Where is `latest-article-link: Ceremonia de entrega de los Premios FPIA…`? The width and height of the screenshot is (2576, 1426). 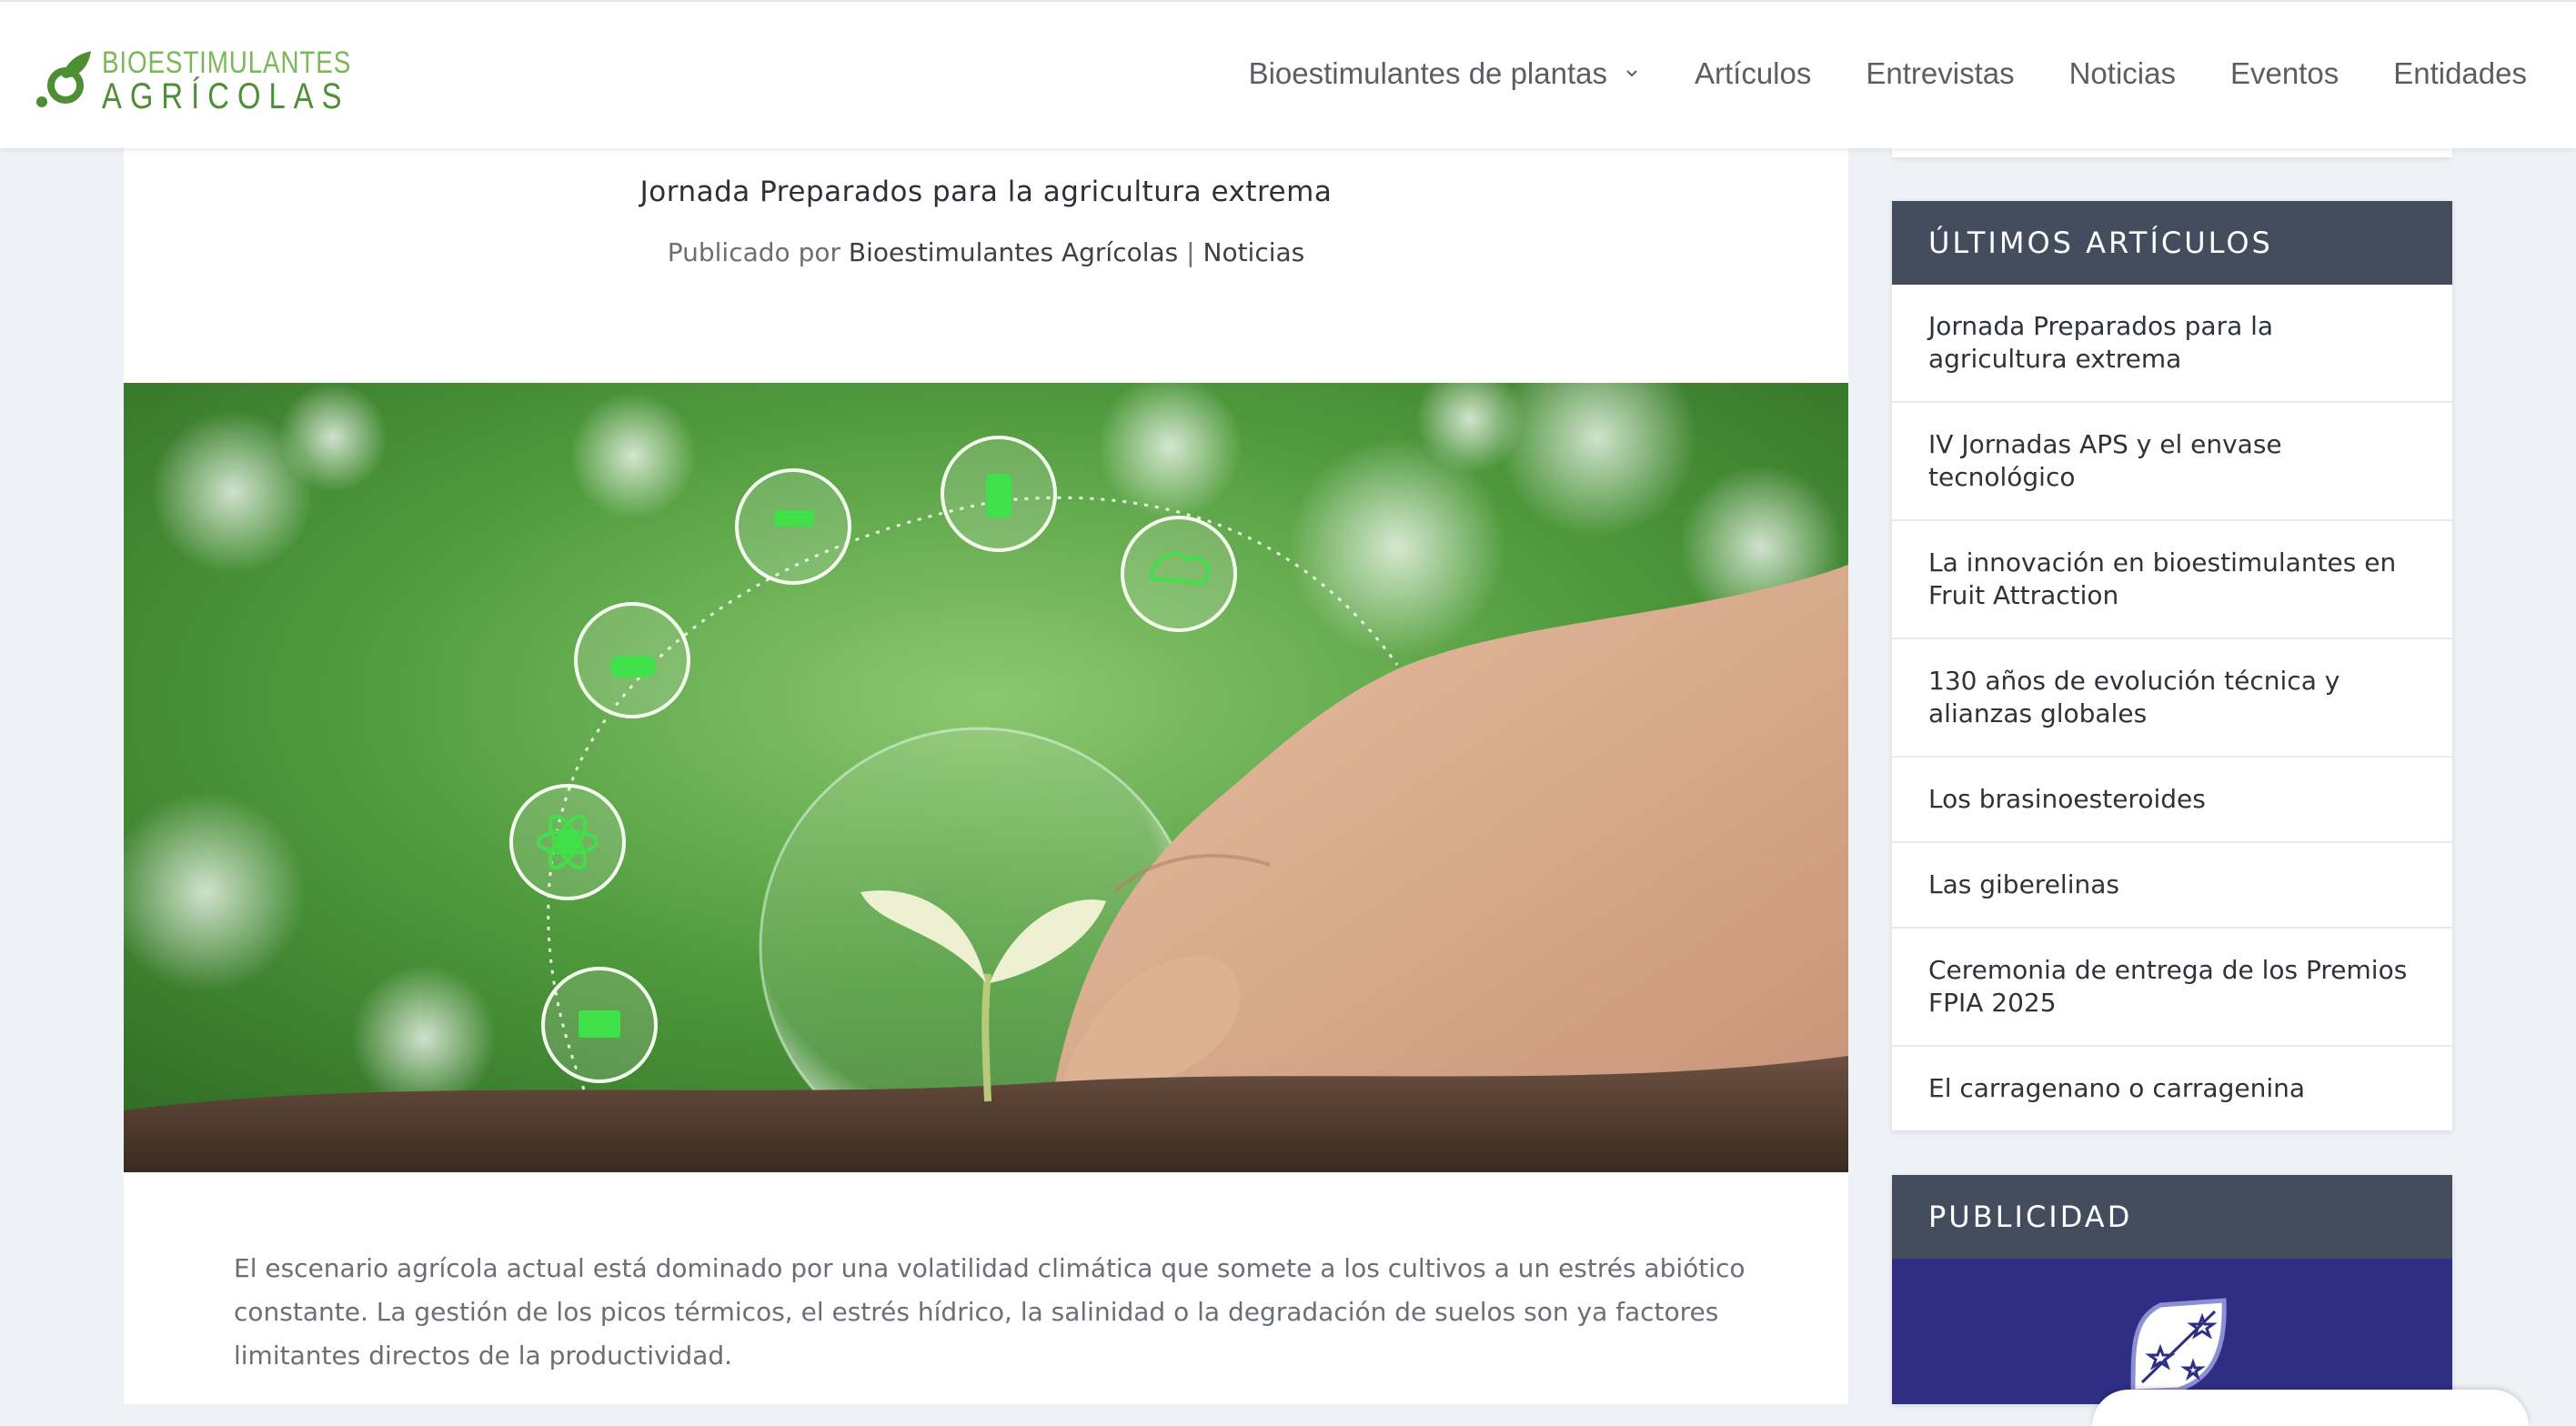
latest-article-link: Ceremonia de entrega de los Premios FPIA… is located at coordinates (2172, 988).